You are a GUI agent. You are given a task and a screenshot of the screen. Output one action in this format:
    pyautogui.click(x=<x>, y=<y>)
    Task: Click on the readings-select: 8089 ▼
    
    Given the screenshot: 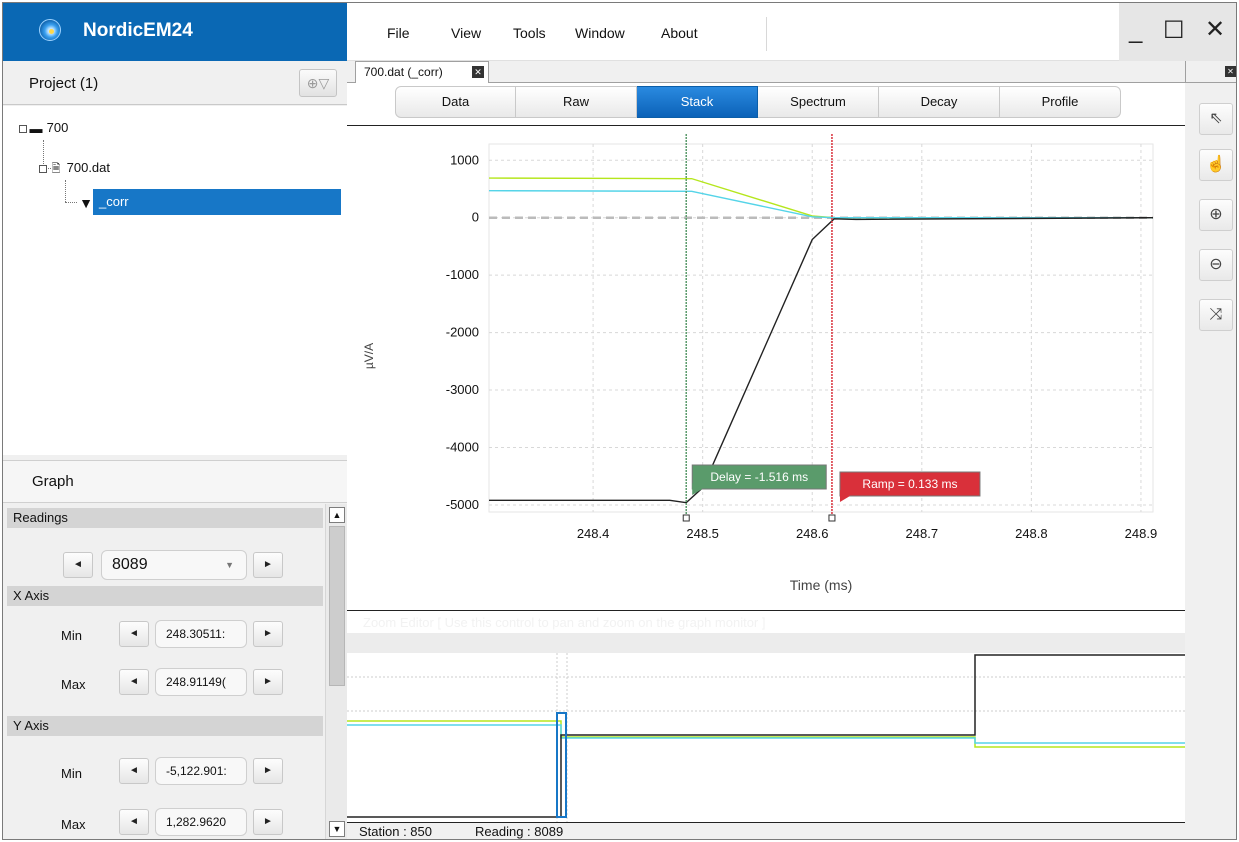 What is the action you would take?
    pyautogui.click(x=174, y=565)
    